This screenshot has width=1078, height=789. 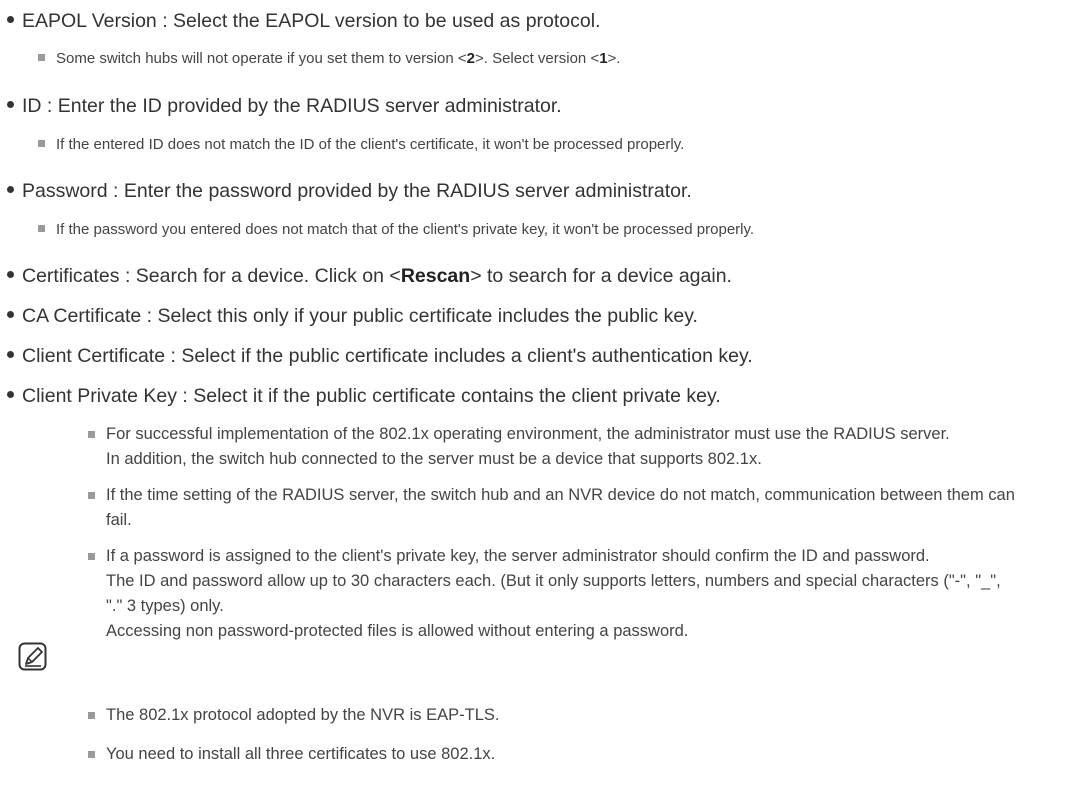 I want to click on bullet-label: ID, so click(x=32, y=106).